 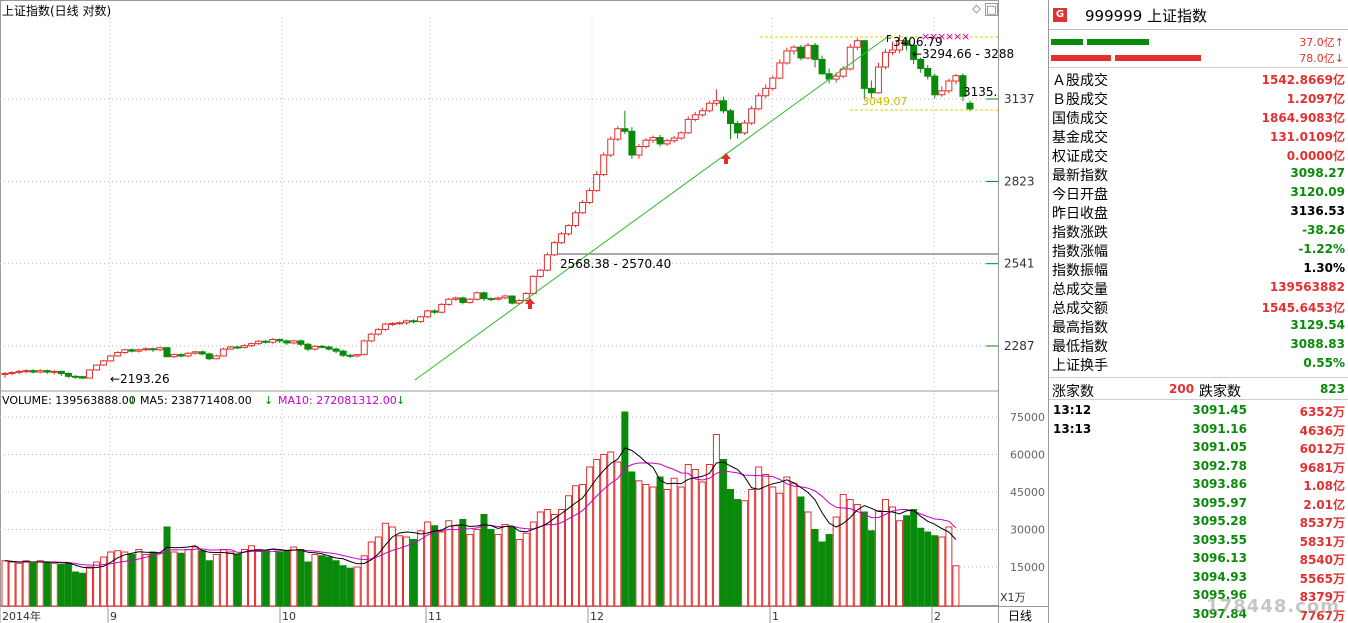 What do you see at coordinates (289, 616) in the screenshot?
I see `date-label: 10` at bounding box center [289, 616].